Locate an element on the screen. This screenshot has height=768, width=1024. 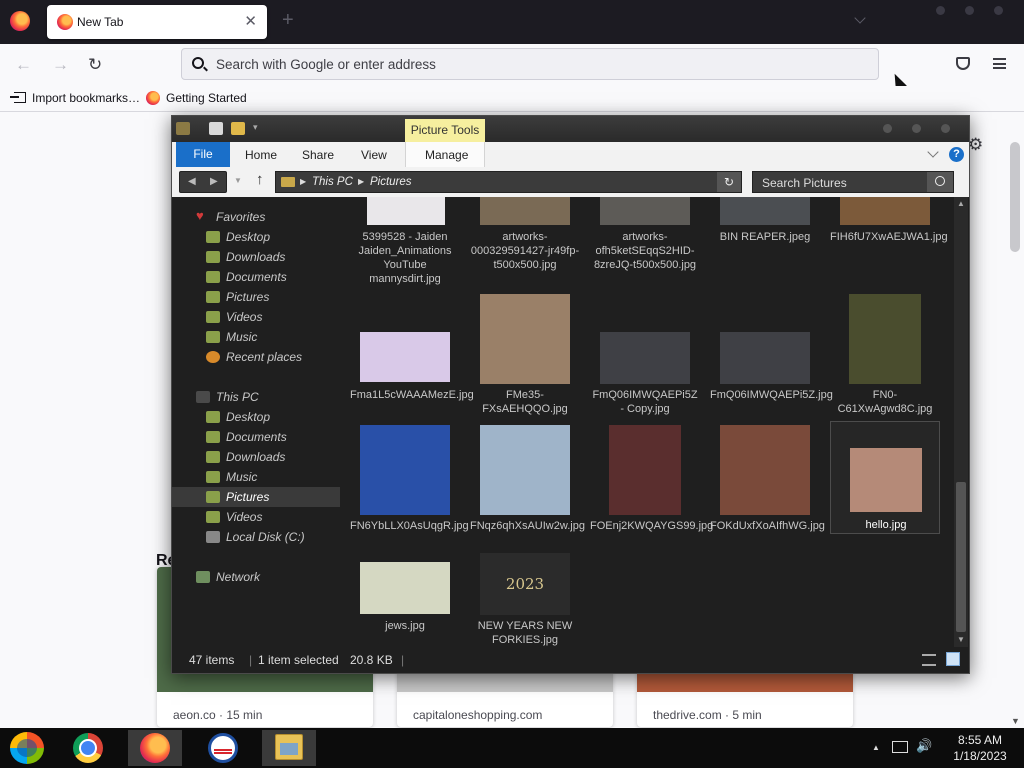
file-name: FOKdUxfXoAIfhWG.jpg is located at coordinates (767, 526).